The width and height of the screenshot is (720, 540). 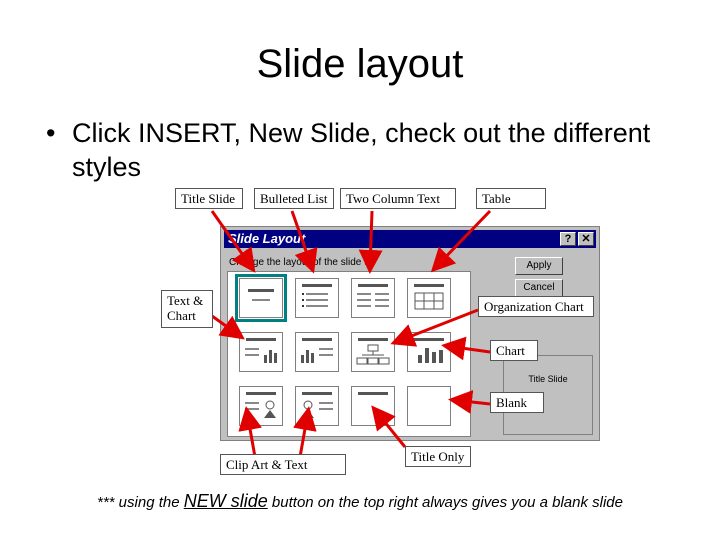 I want to click on arrow-table, so click(x=461, y=241).